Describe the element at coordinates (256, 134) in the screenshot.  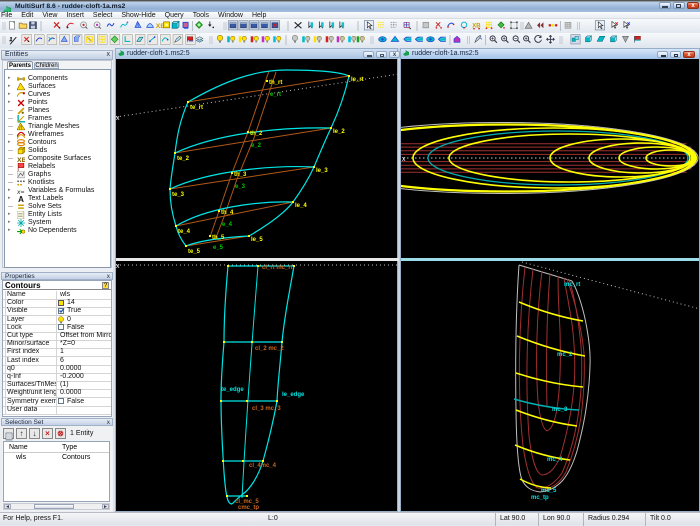
I see `svg-text: th_2` at that location.